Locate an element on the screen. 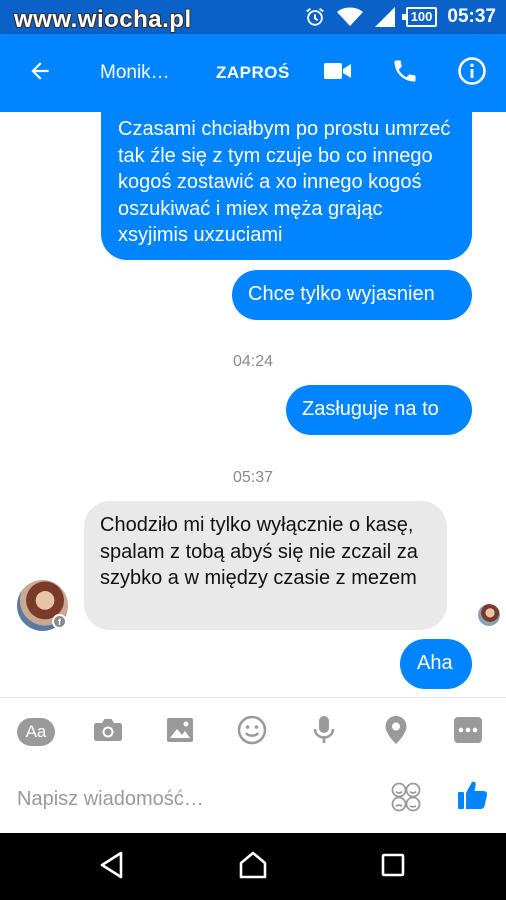  phone-icon is located at coordinates (405, 73).